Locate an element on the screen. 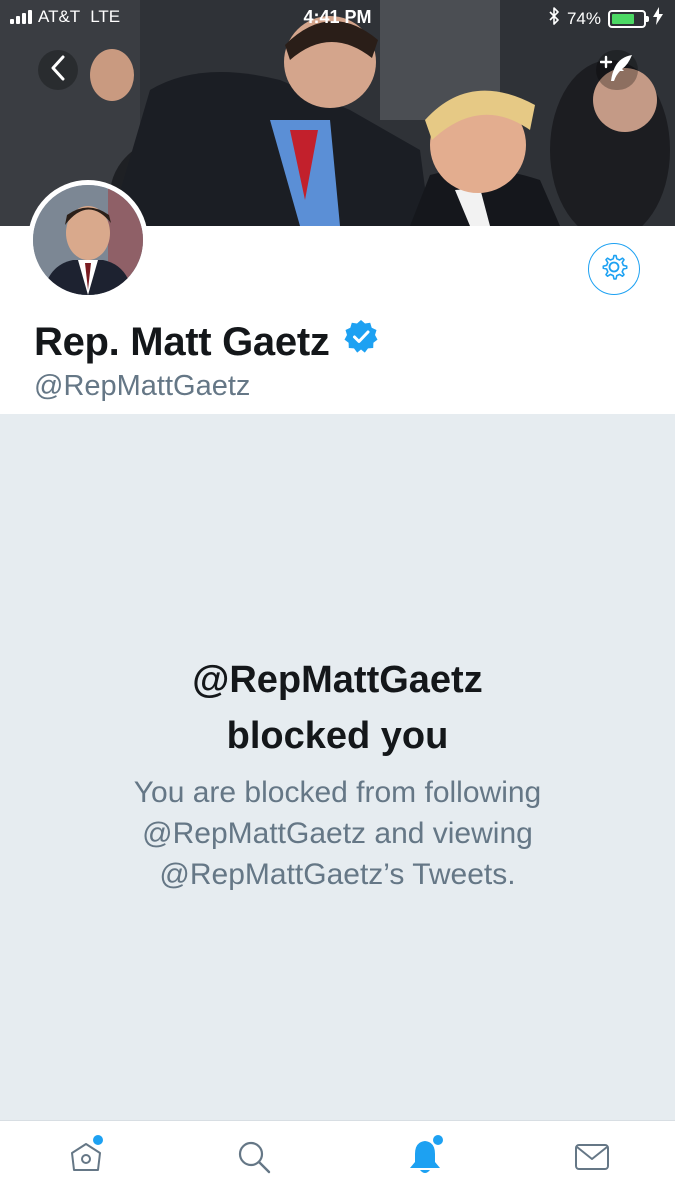 The height and width of the screenshot is (1200, 675). back-button is located at coordinates (58, 70).